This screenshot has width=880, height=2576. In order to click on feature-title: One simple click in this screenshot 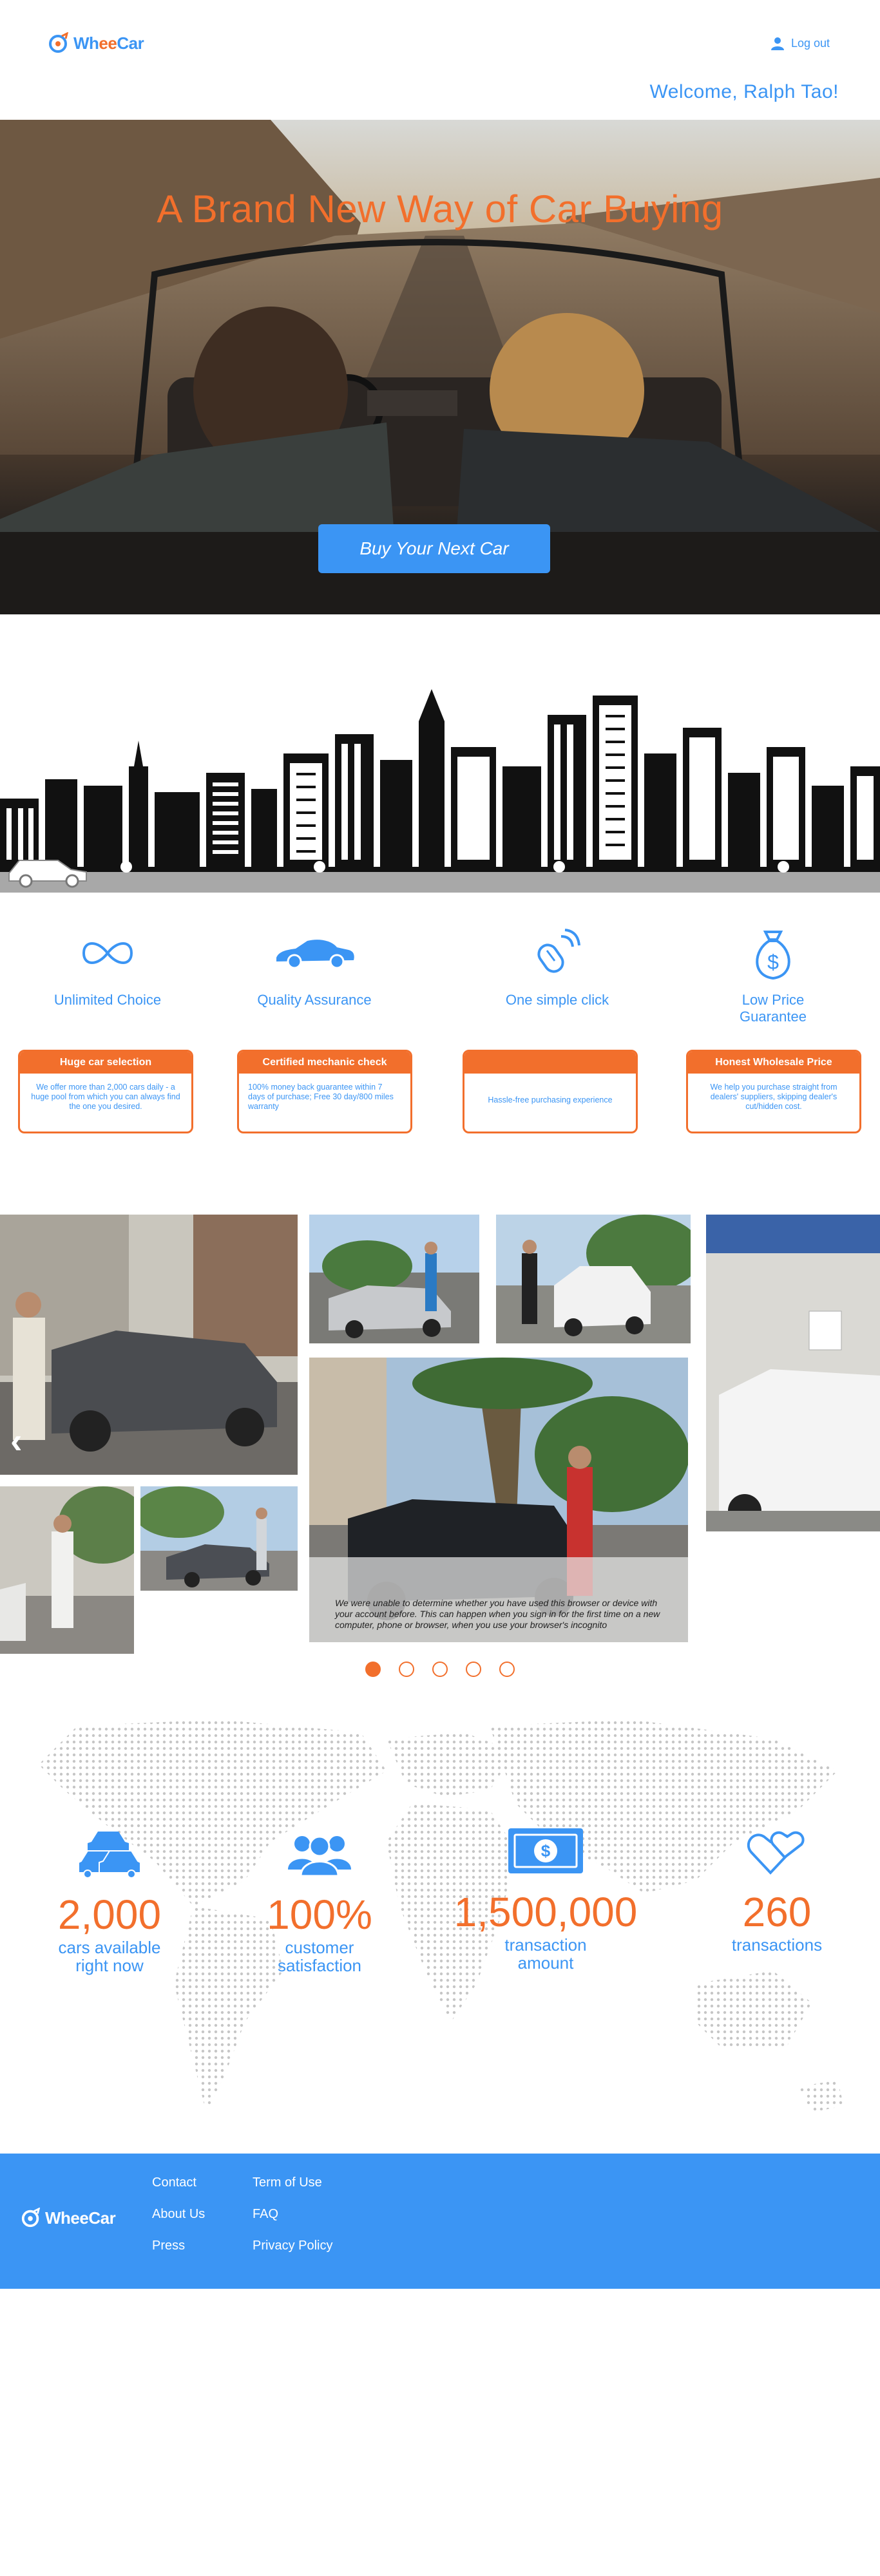, I will do `click(557, 1000)`.